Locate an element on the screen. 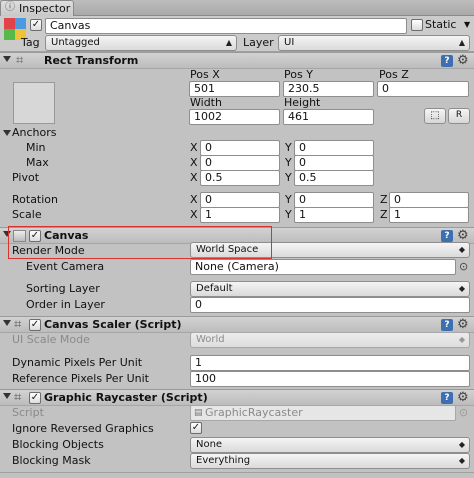  pivot-y-axis-label: Y is located at coordinates (288, 177).